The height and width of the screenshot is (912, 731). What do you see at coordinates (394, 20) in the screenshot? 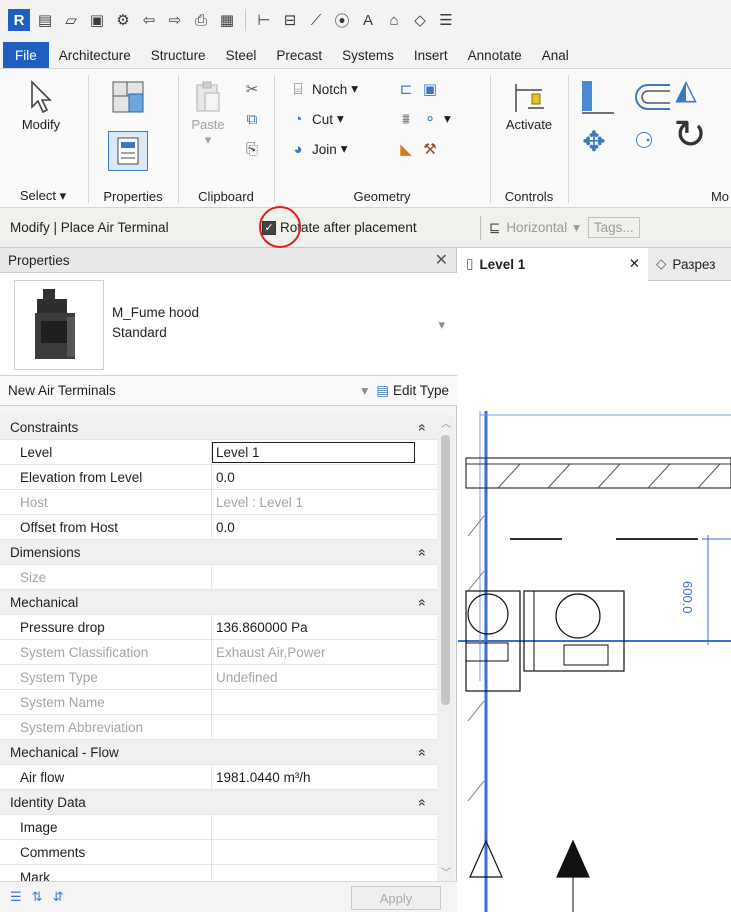
I see `3d-view-icon: ⌂` at bounding box center [394, 20].